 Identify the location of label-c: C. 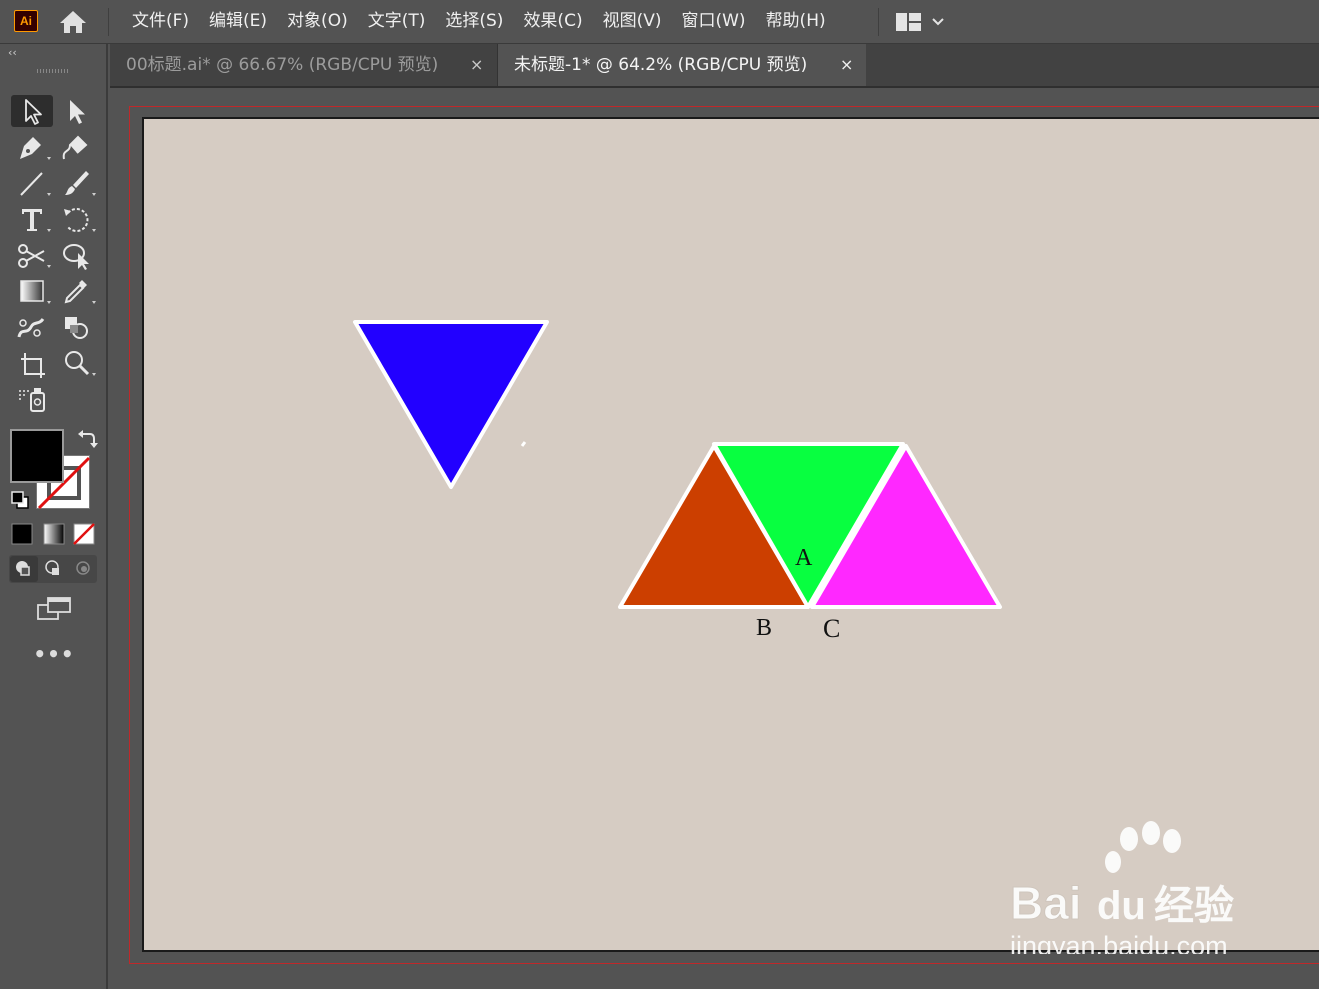
(831, 628).